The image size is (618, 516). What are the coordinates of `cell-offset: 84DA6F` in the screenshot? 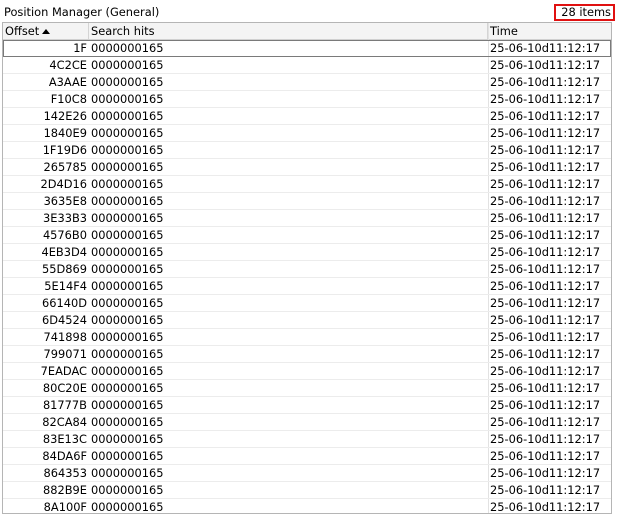 It's located at (64, 456).